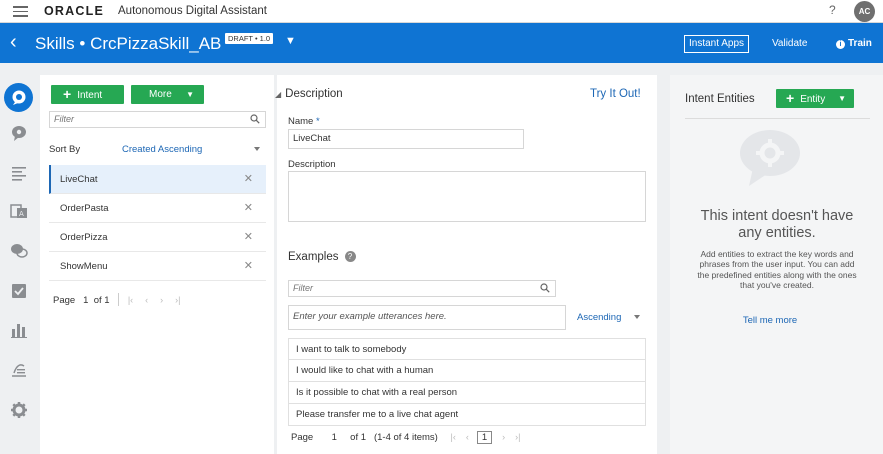 The height and width of the screenshot is (454, 883). Describe the element at coordinates (467, 349) in the screenshot. I see `example-row: I want to talk to somebody` at that location.